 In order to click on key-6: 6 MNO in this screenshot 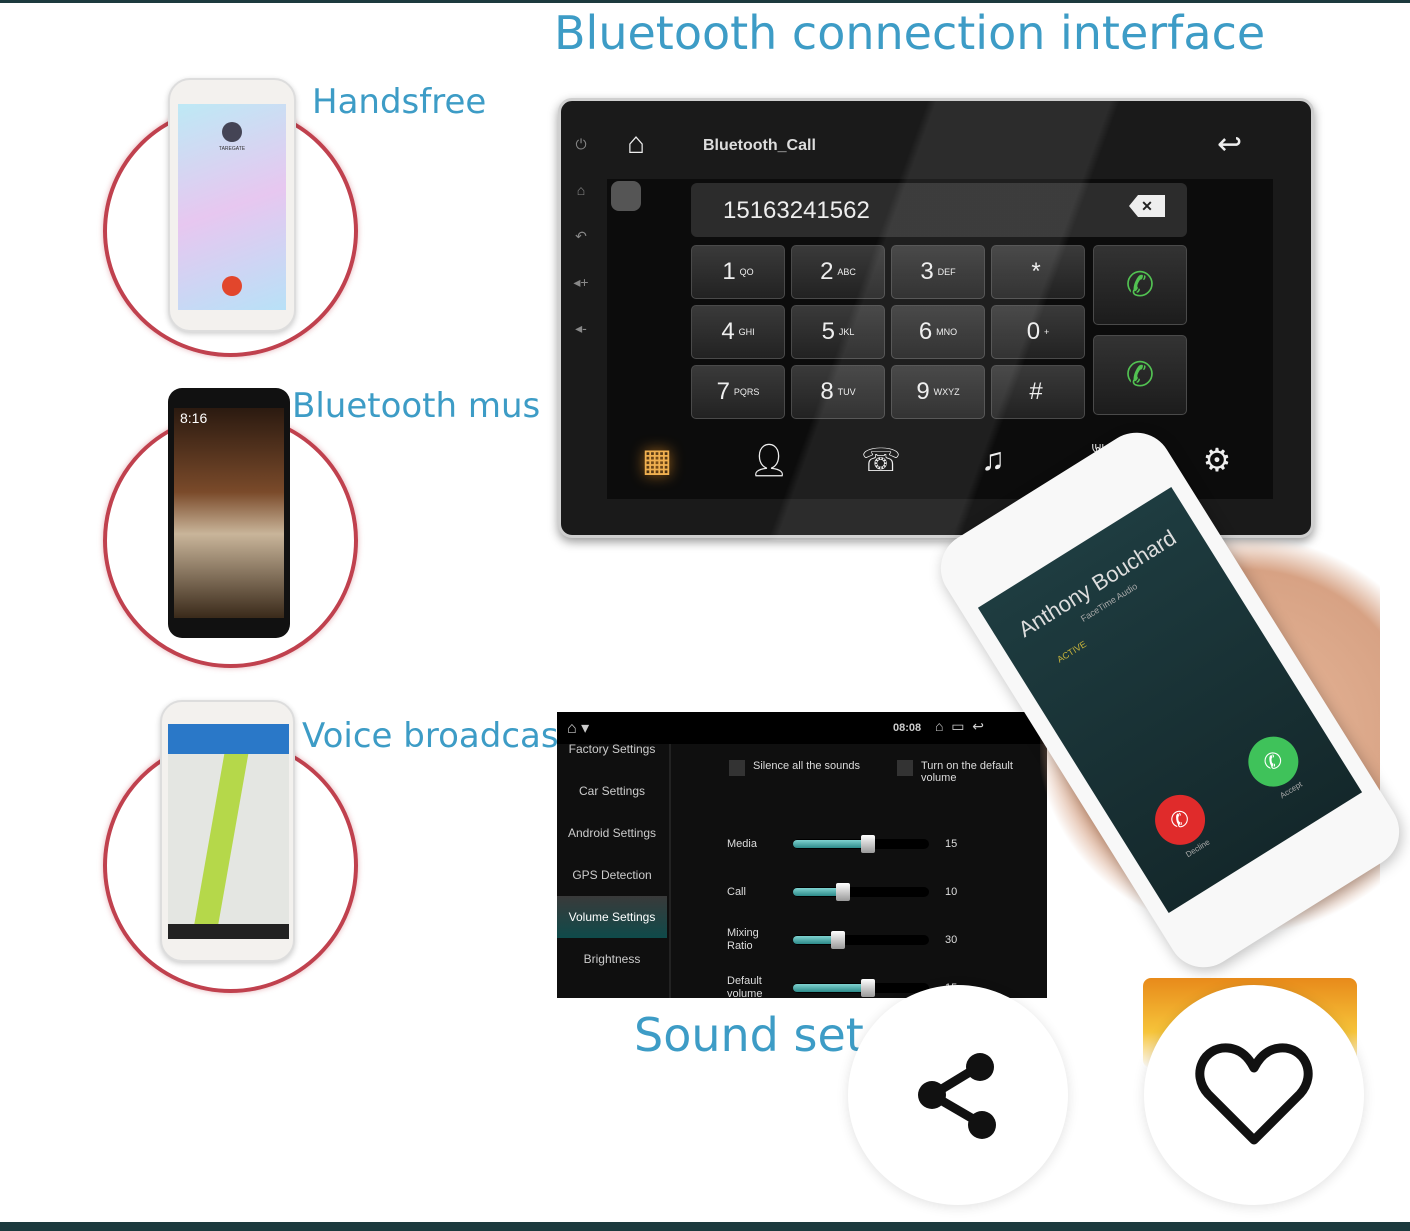, I will do `click(938, 332)`.